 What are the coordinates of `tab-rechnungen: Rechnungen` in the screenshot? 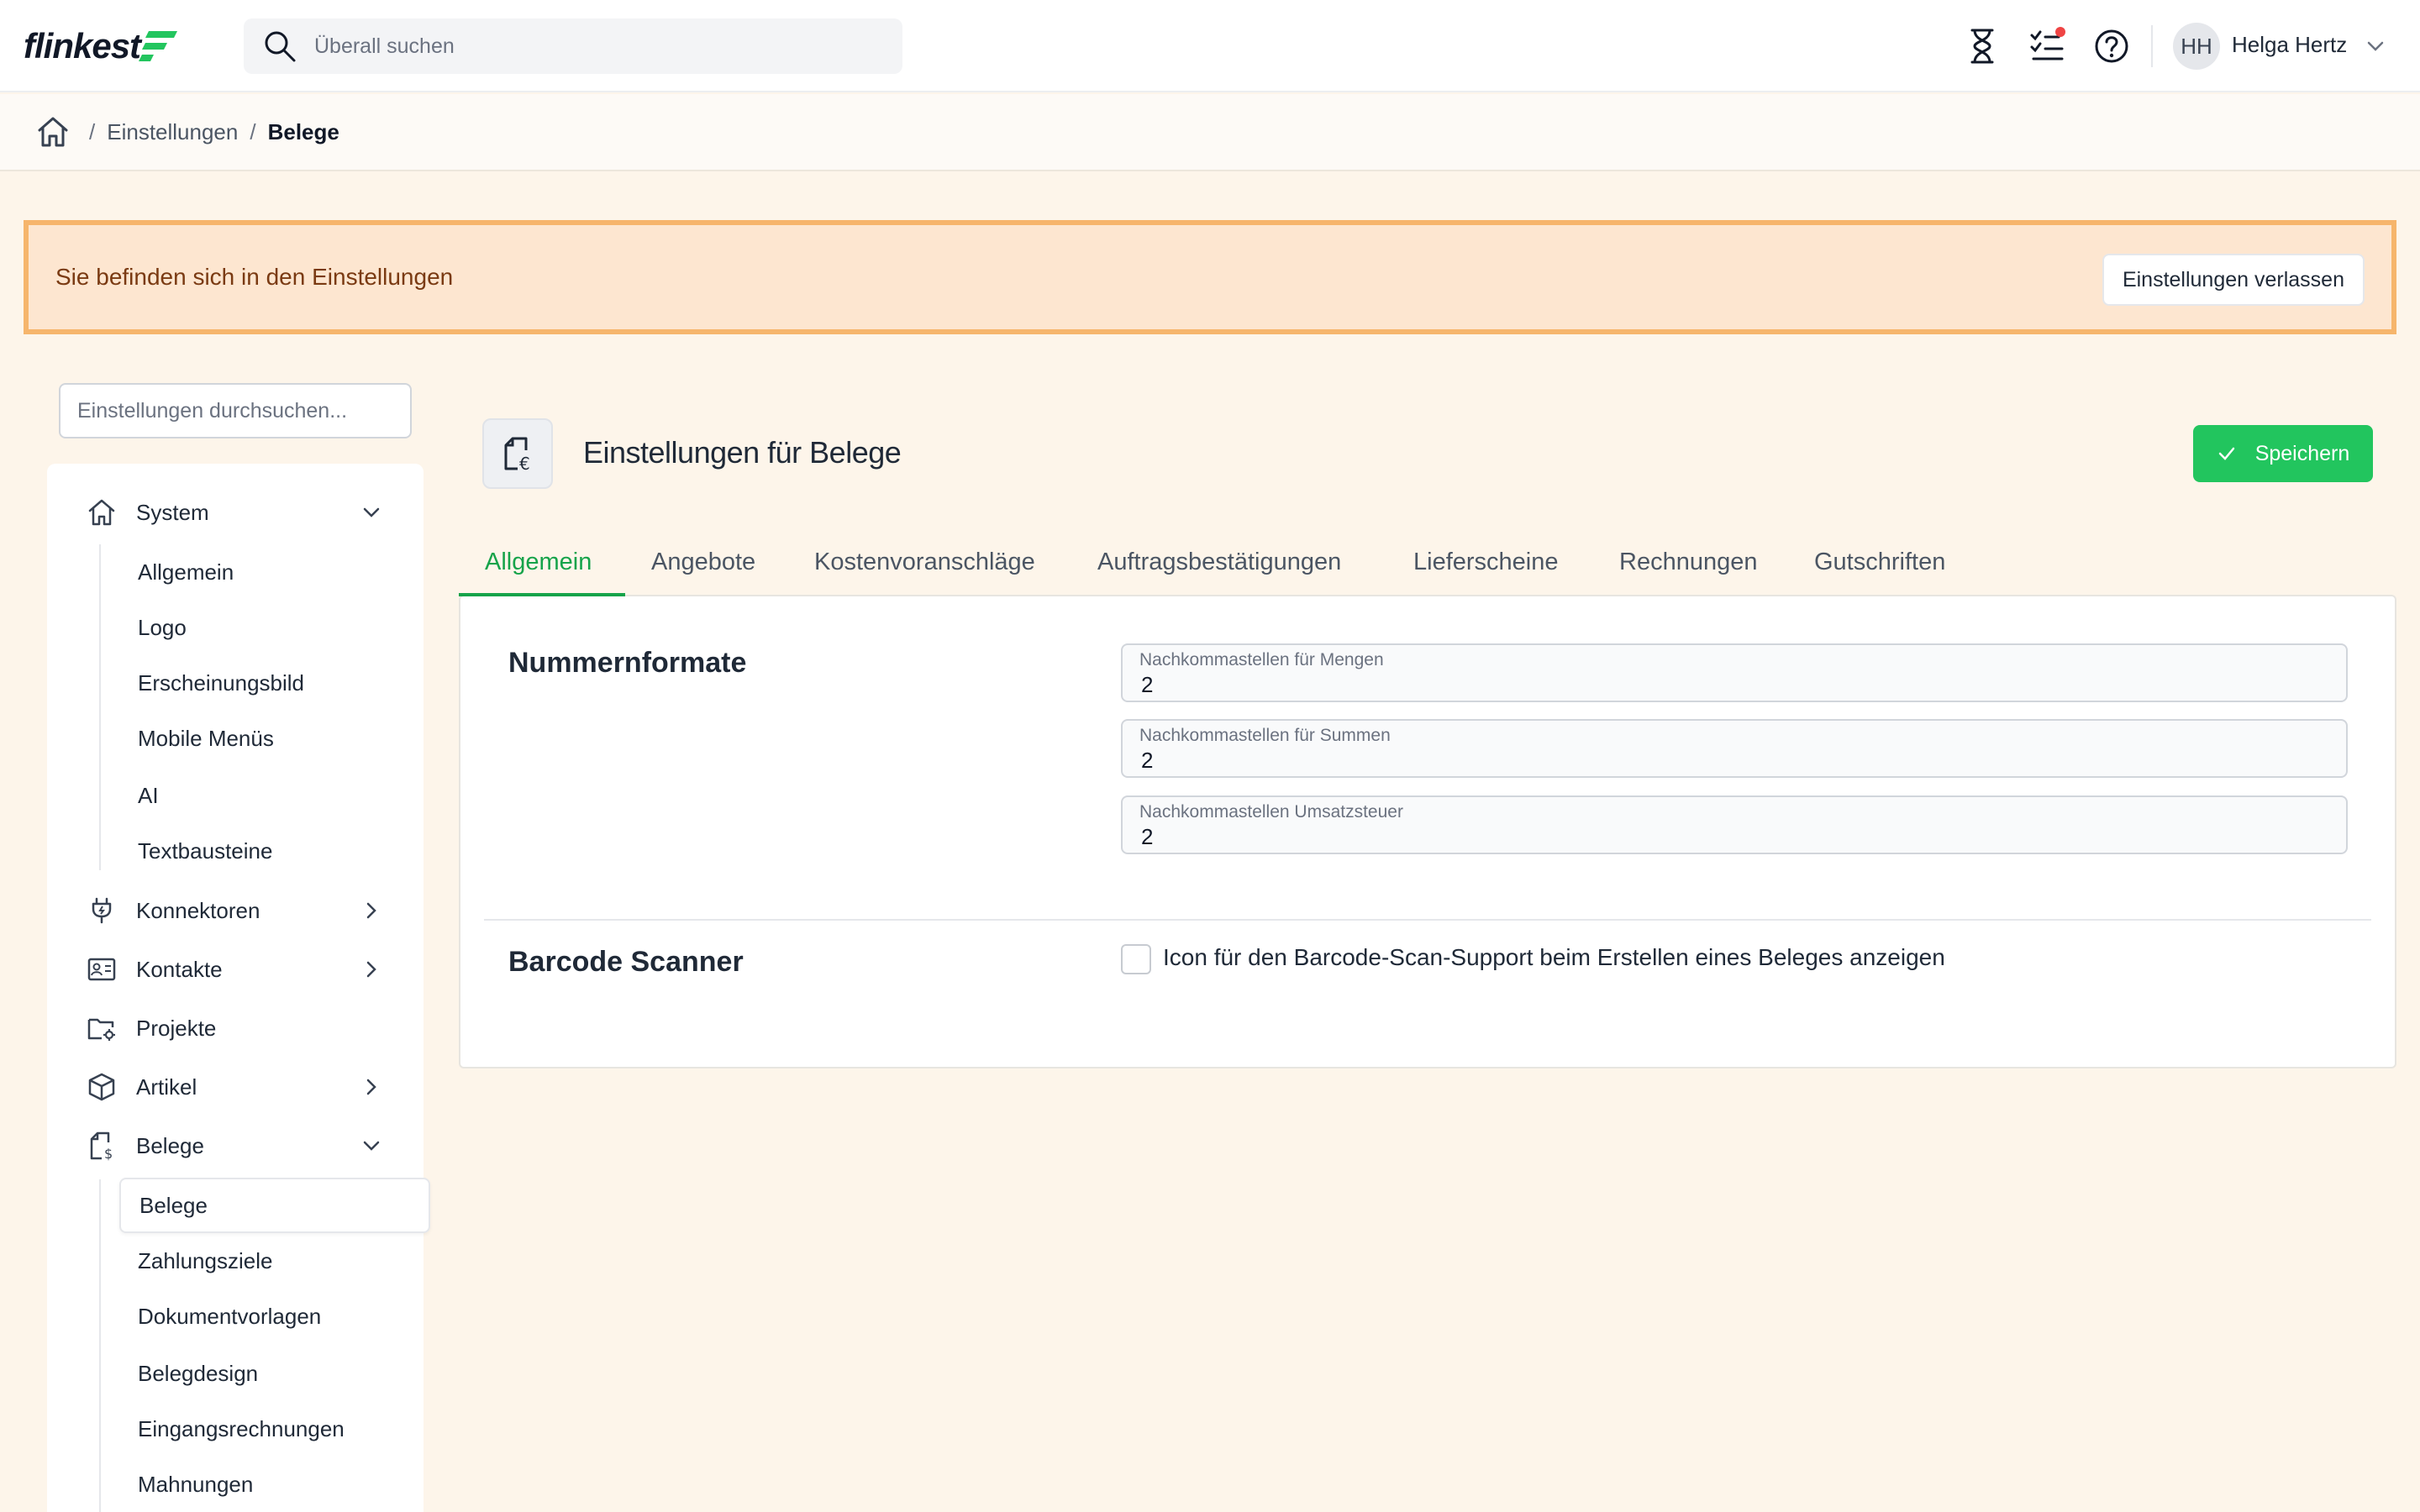 It's located at (1688, 562).